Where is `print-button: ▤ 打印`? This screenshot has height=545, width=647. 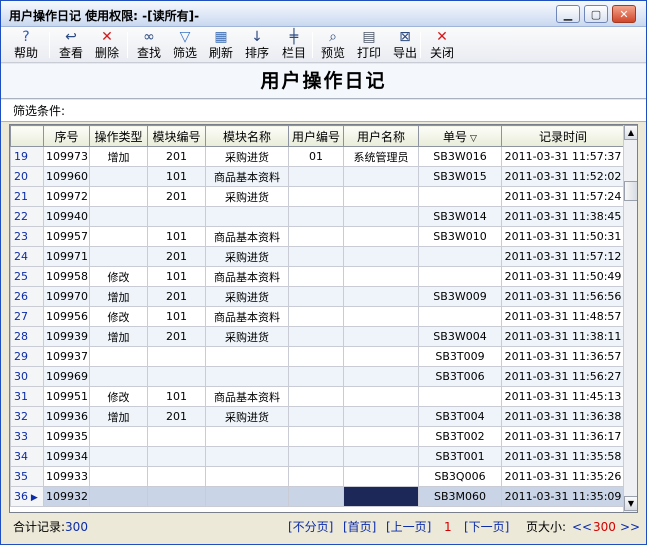 print-button: ▤ 打印 is located at coordinates (369, 45).